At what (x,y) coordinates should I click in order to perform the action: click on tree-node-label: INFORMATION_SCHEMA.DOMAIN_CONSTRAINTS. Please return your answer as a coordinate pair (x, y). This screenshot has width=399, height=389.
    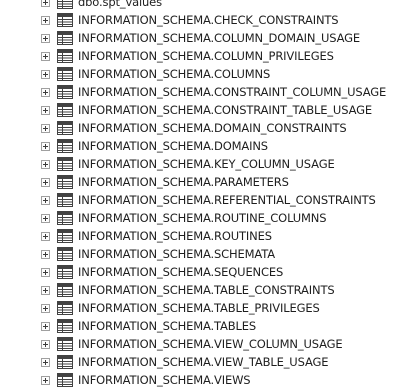
    Looking at the image, I should click on (212, 128).